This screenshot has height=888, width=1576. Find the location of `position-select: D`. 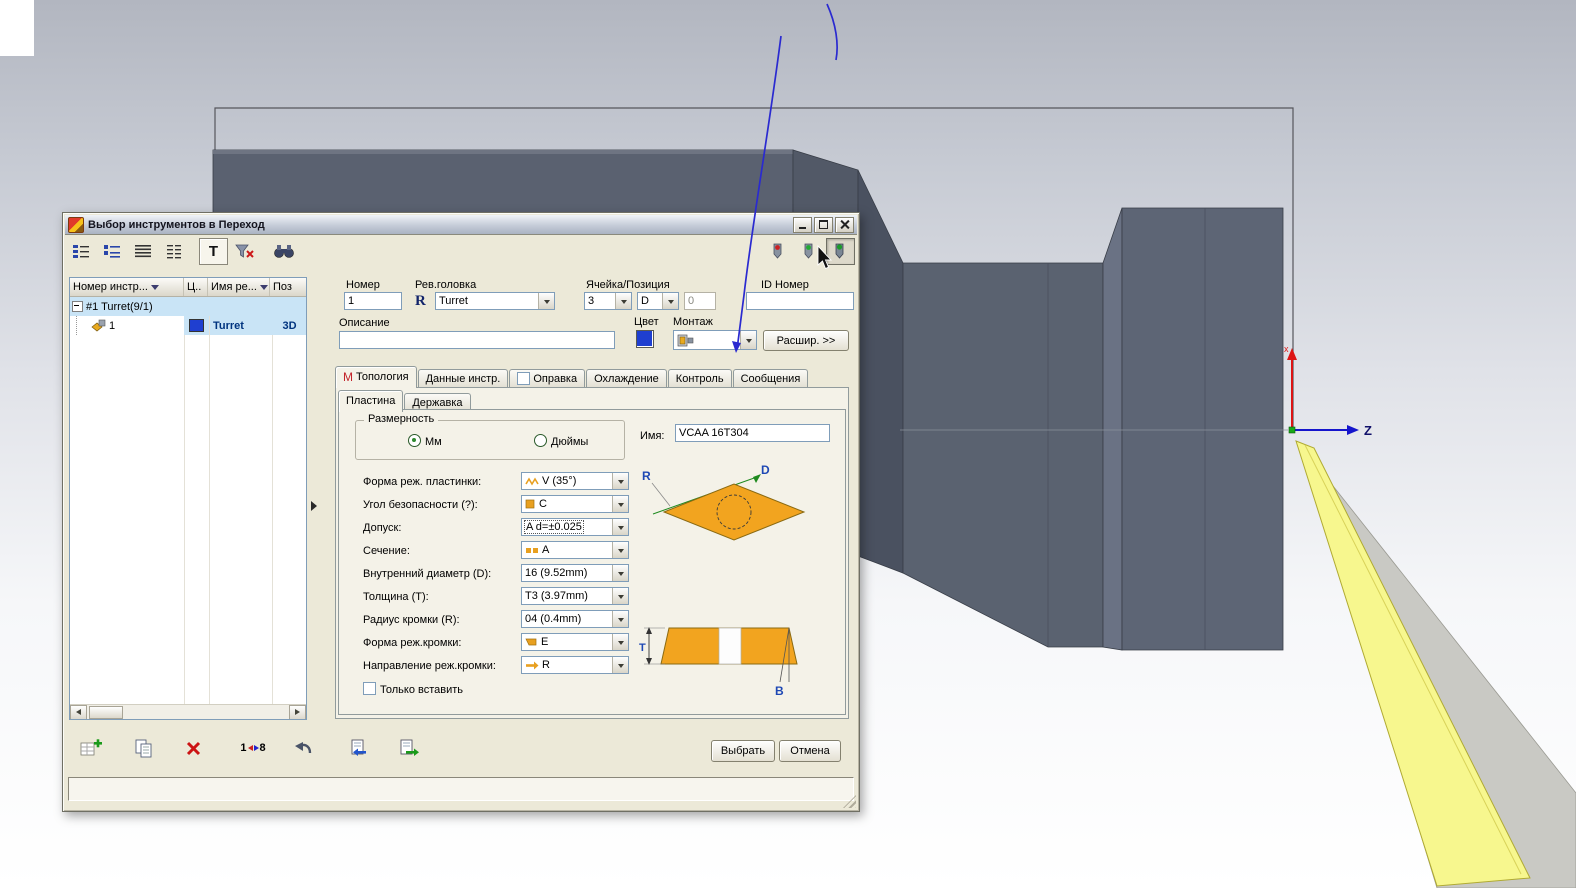

position-select: D is located at coordinates (658, 301).